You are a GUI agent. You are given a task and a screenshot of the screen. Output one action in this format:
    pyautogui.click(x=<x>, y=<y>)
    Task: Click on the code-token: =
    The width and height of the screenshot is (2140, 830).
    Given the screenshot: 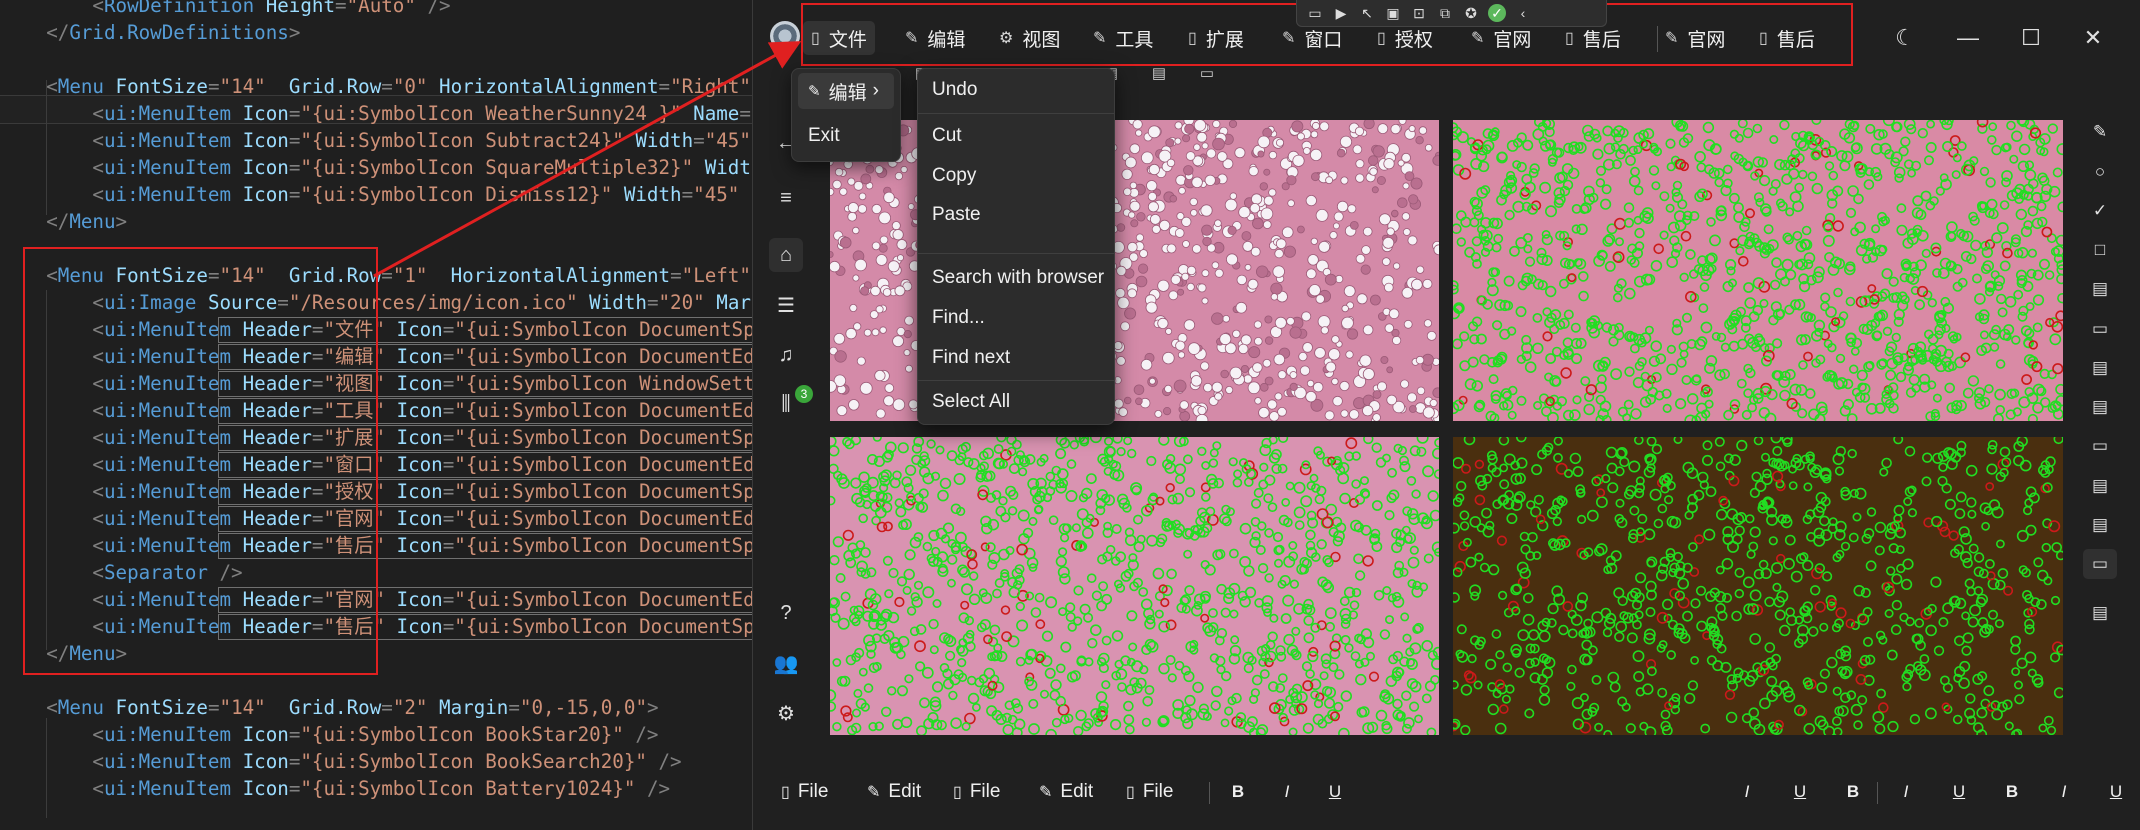 What is the action you would take?
    pyautogui.click(x=676, y=275)
    